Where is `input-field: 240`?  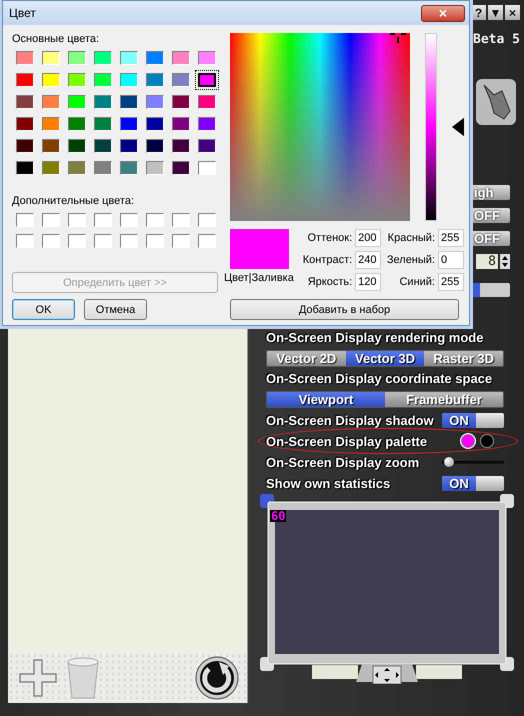
input-field: 240 is located at coordinates (368, 260).